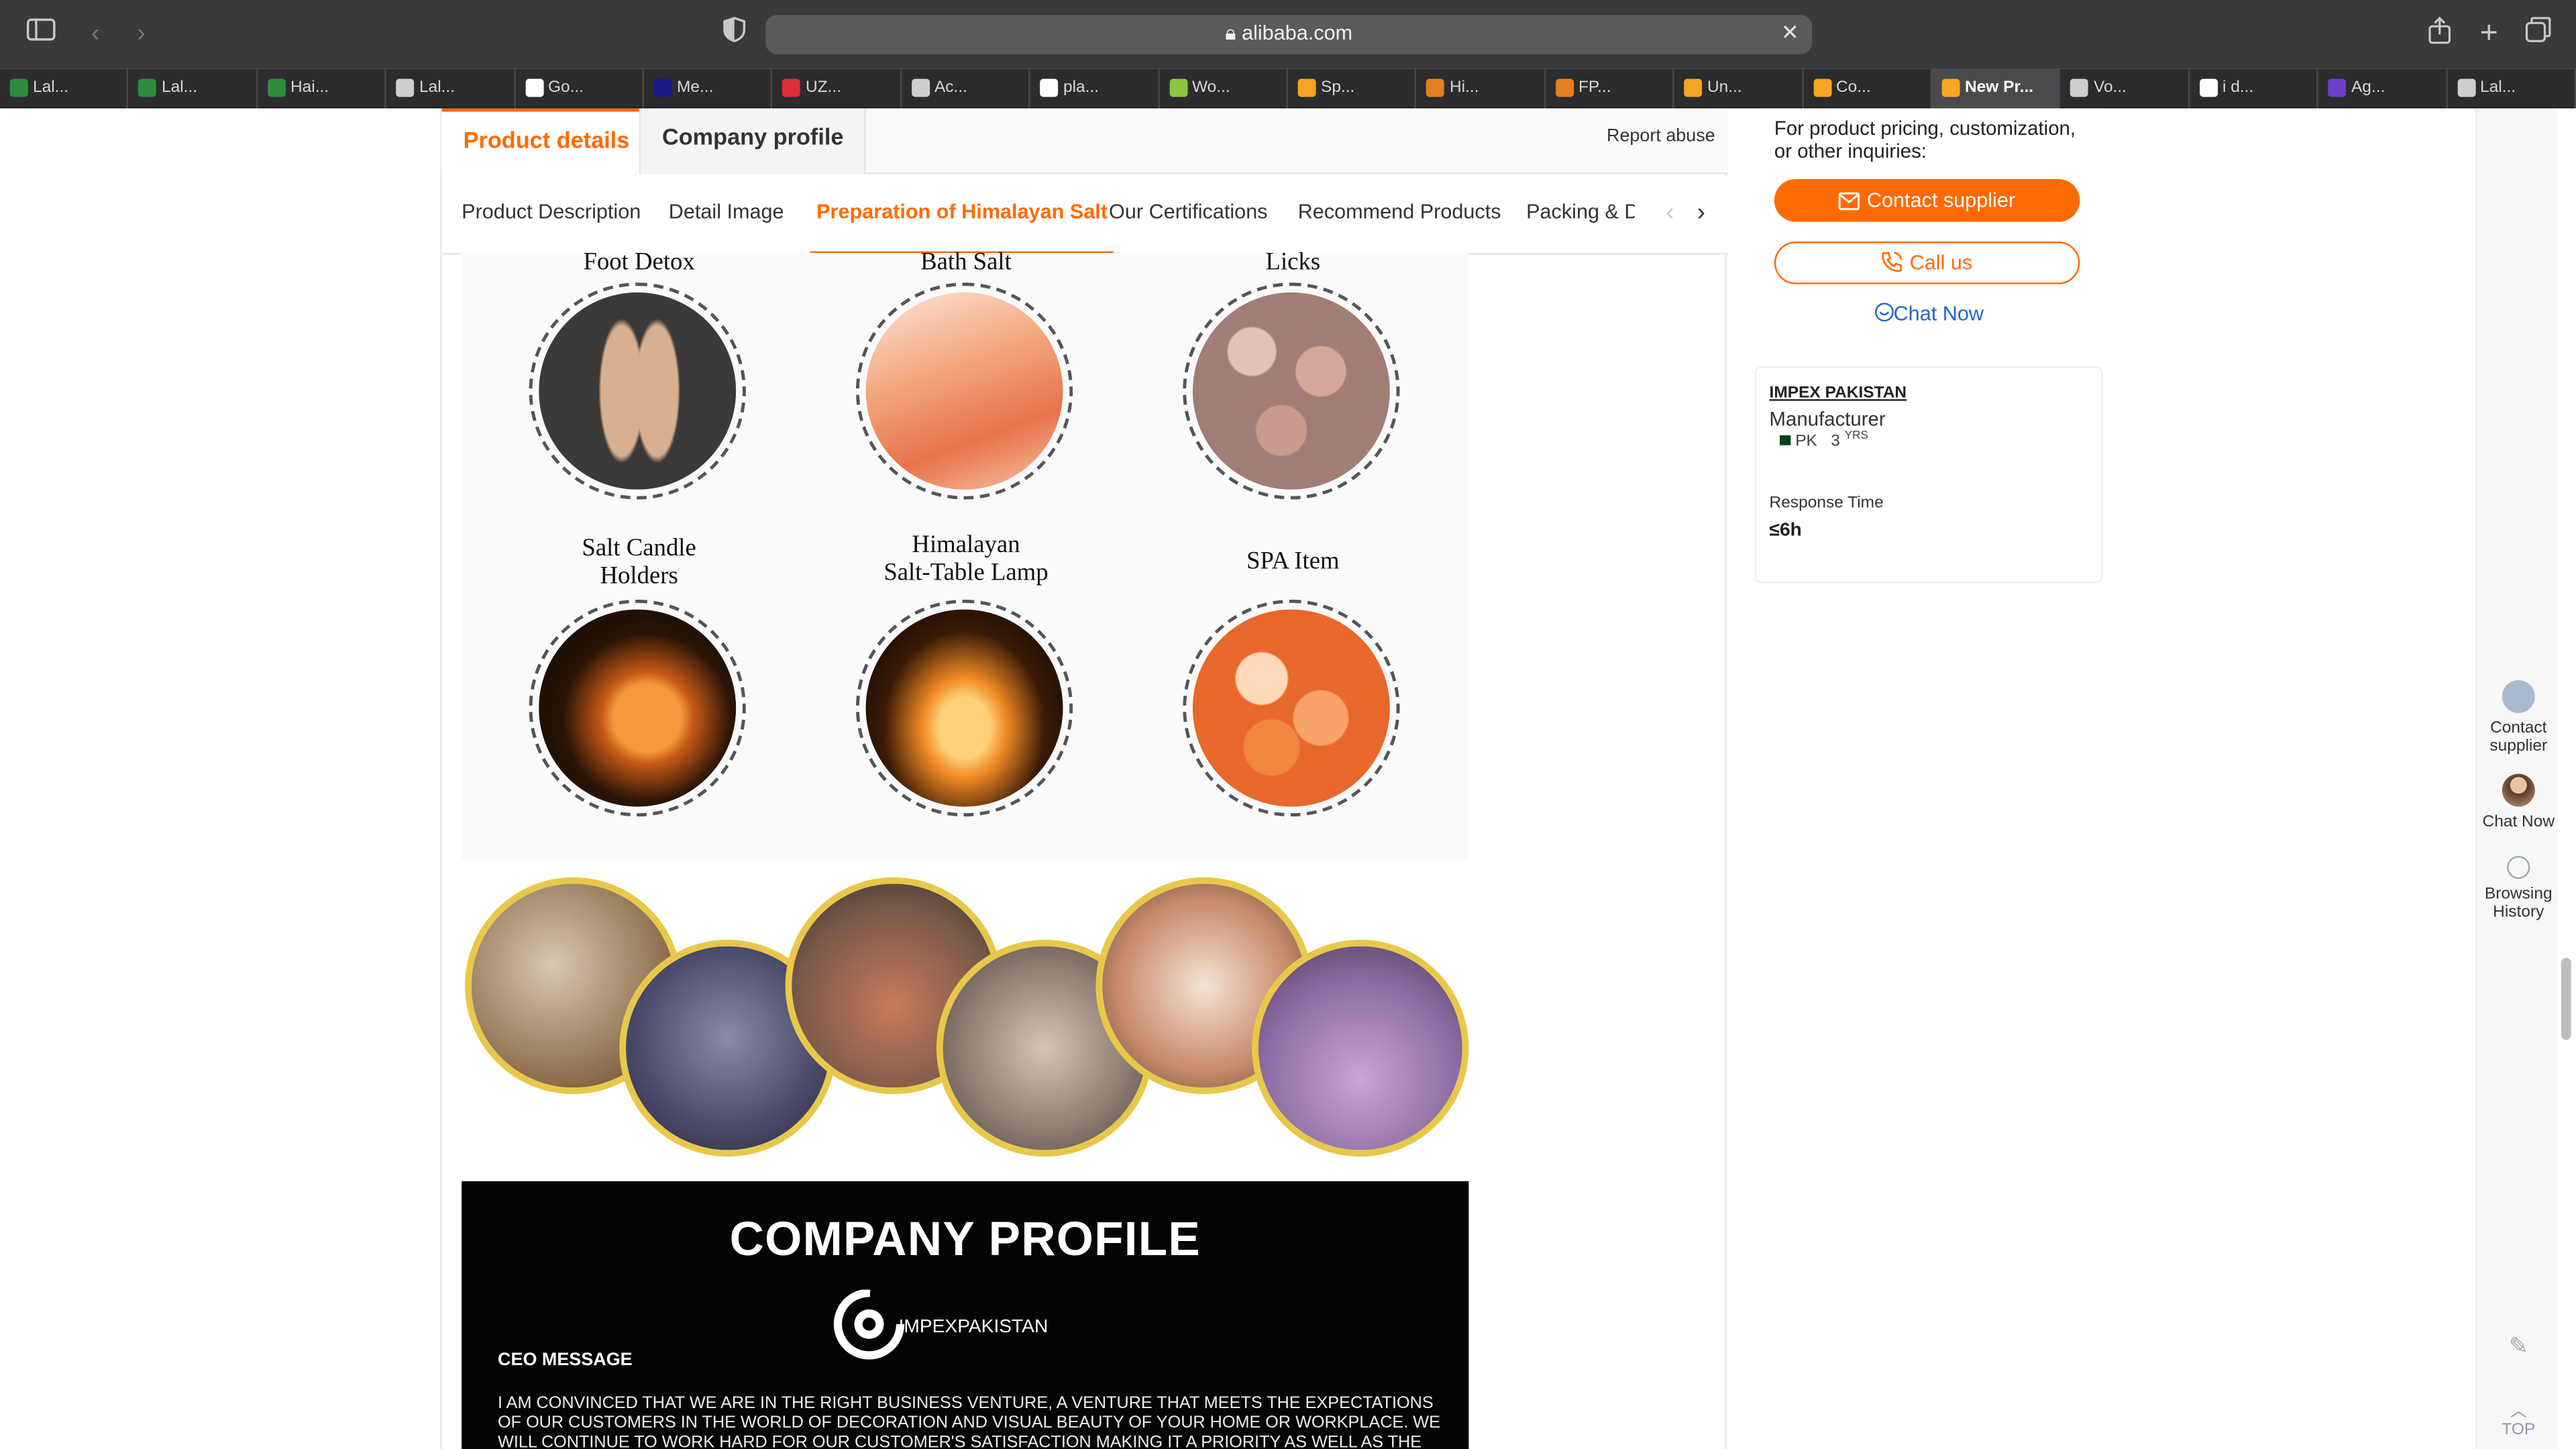 The image size is (2576, 1449). What do you see at coordinates (1835, 441) in the screenshot?
I see `supplier-years: 3` at bounding box center [1835, 441].